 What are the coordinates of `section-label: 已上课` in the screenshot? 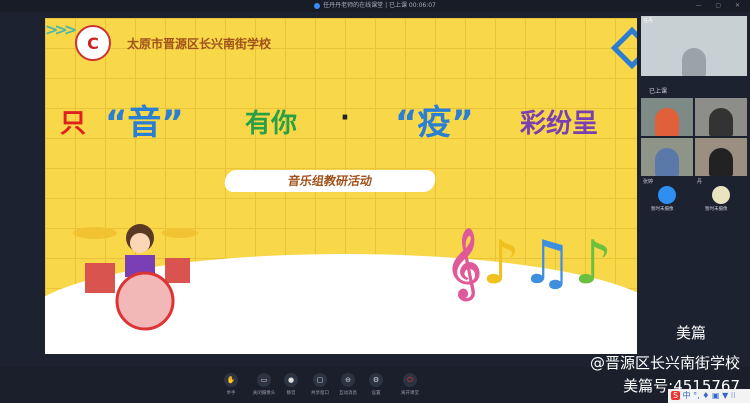 It's located at (658, 91).